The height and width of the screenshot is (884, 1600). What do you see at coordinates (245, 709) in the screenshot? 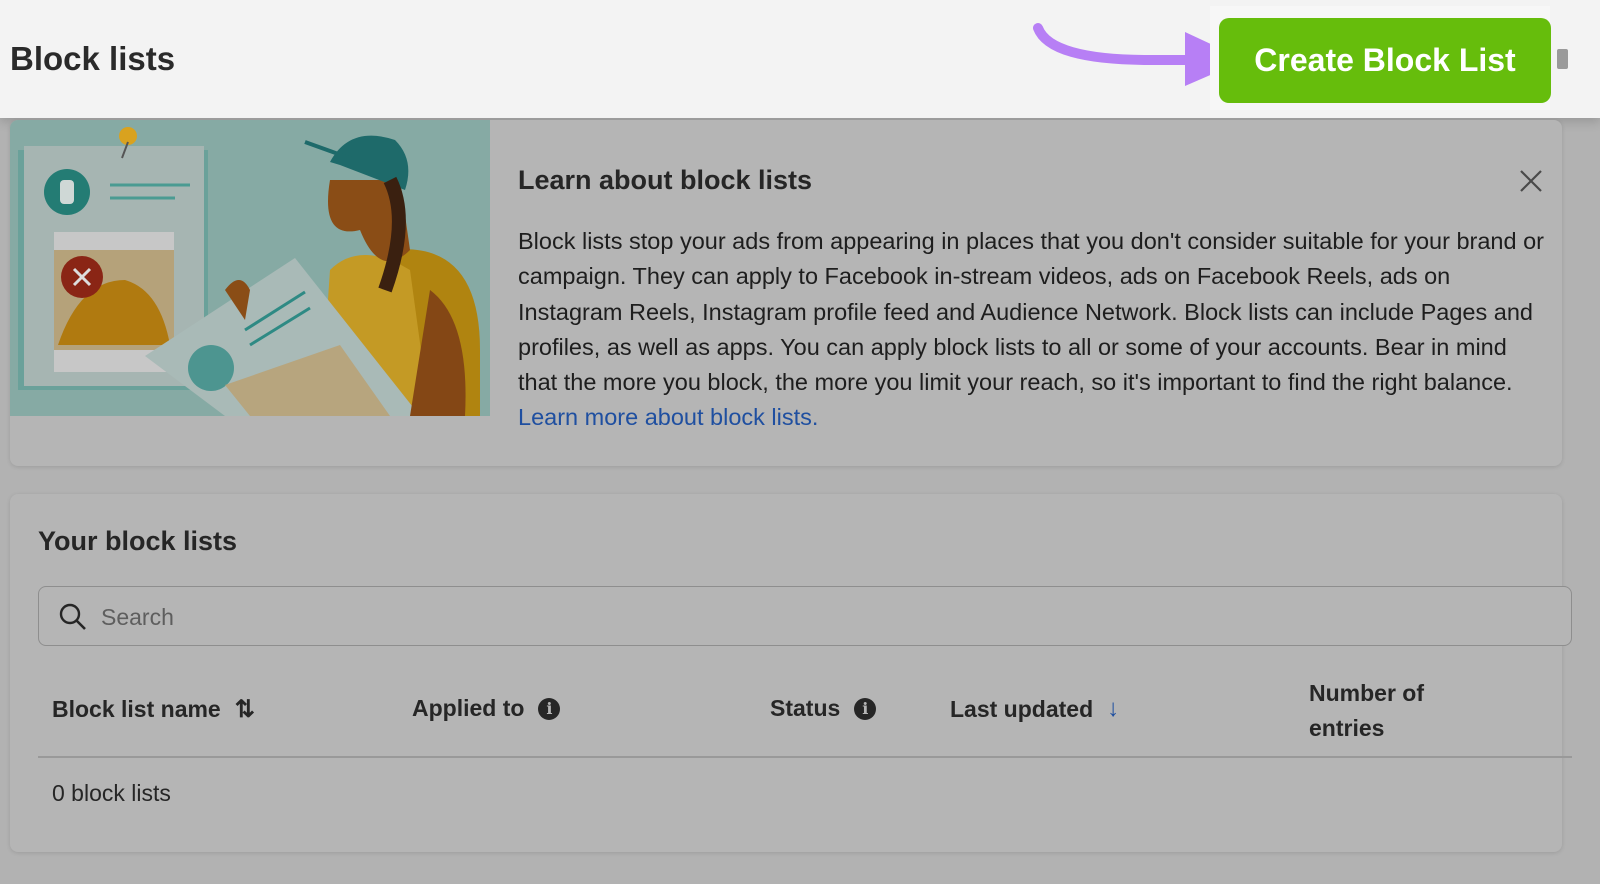
I see `sort-icon: ⇅` at bounding box center [245, 709].